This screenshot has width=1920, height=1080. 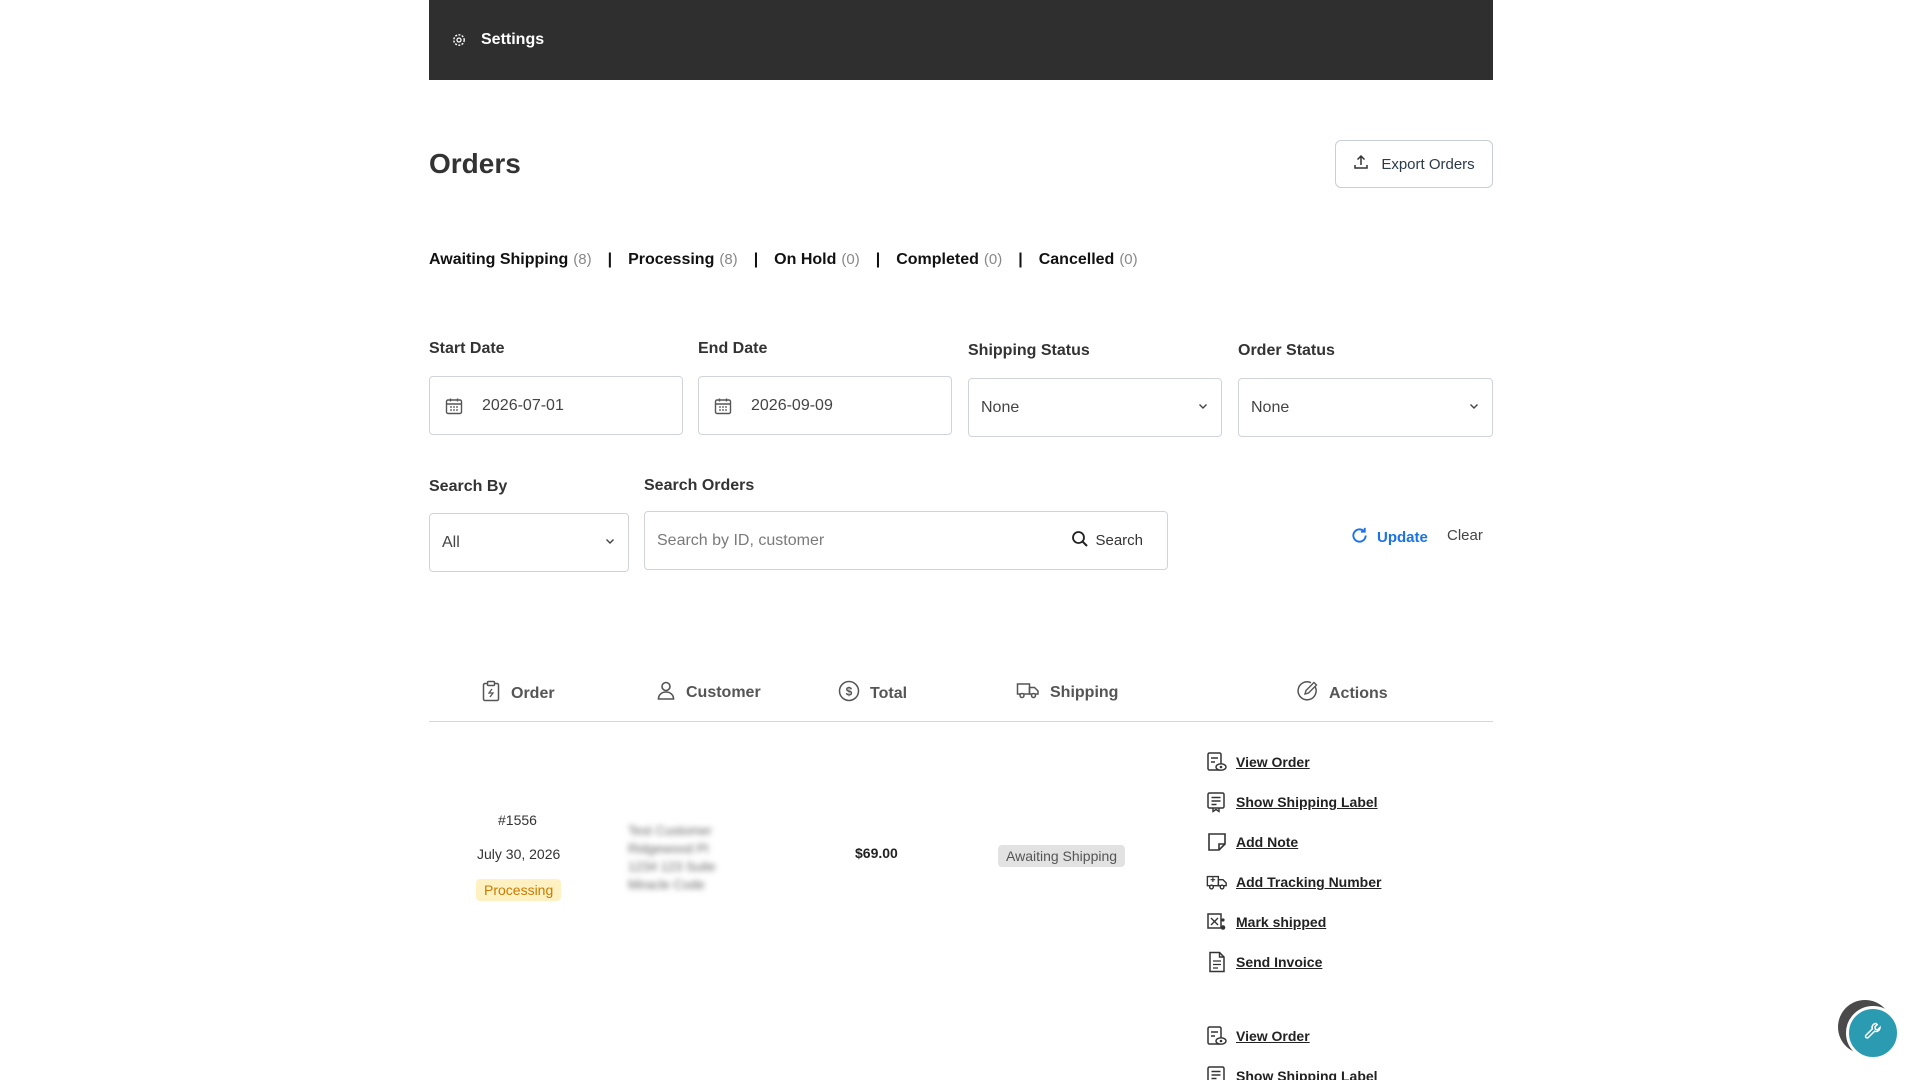 What do you see at coordinates (937, 259) in the screenshot?
I see `tab-name: Completed` at bounding box center [937, 259].